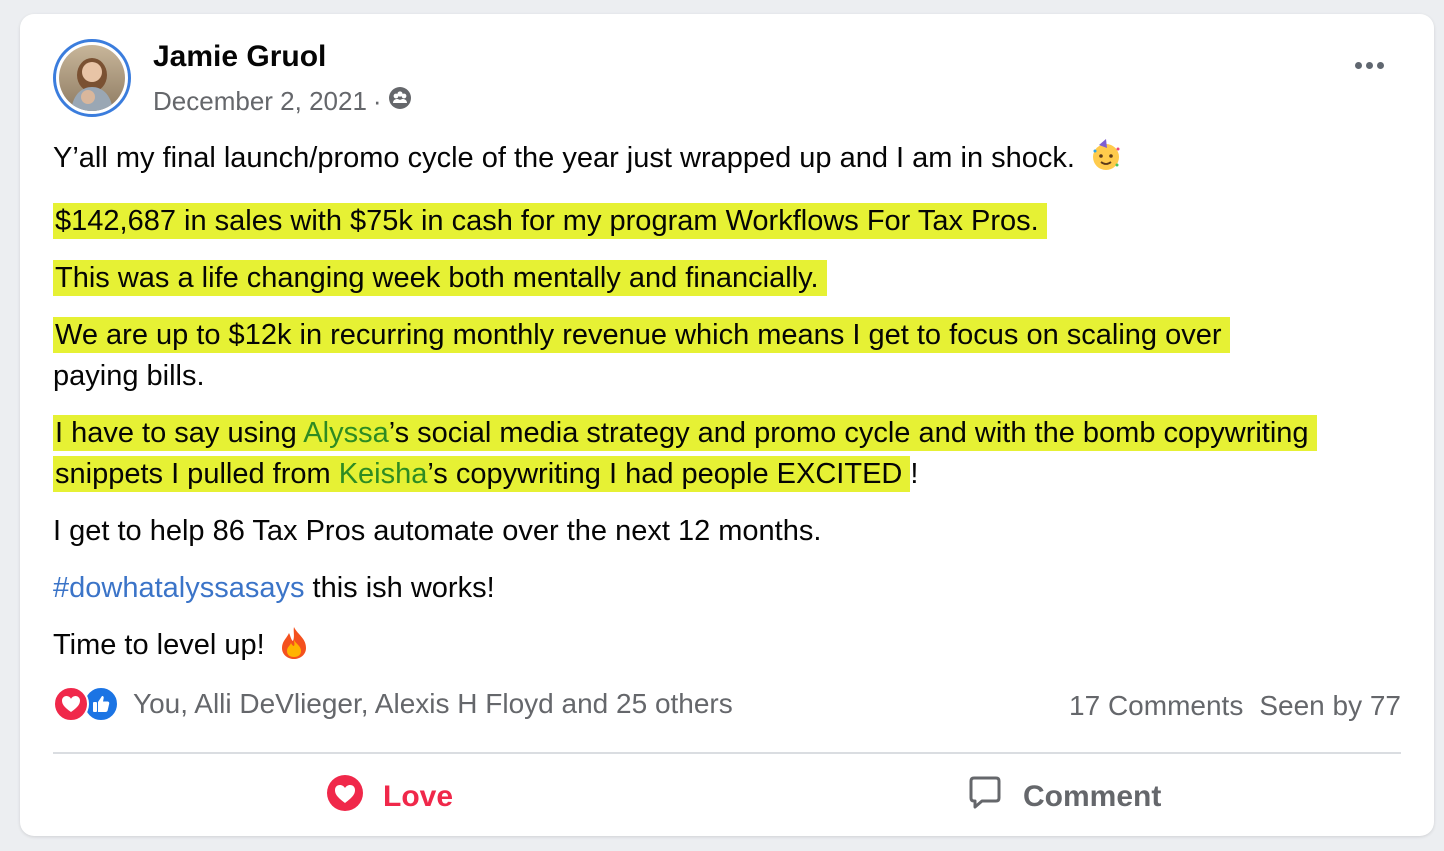 The height and width of the screenshot is (851, 1444). I want to click on action-divider, so click(727, 753).